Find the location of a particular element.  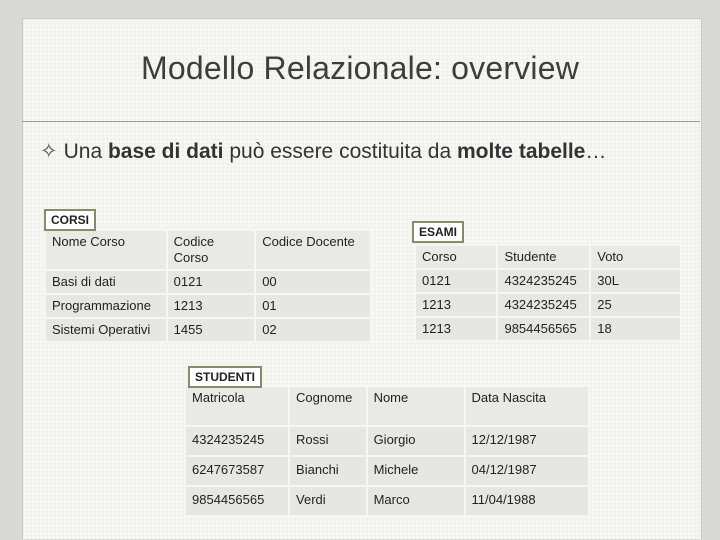

bullet-text-2: può essere costituita da is located at coordinates (340, 151).